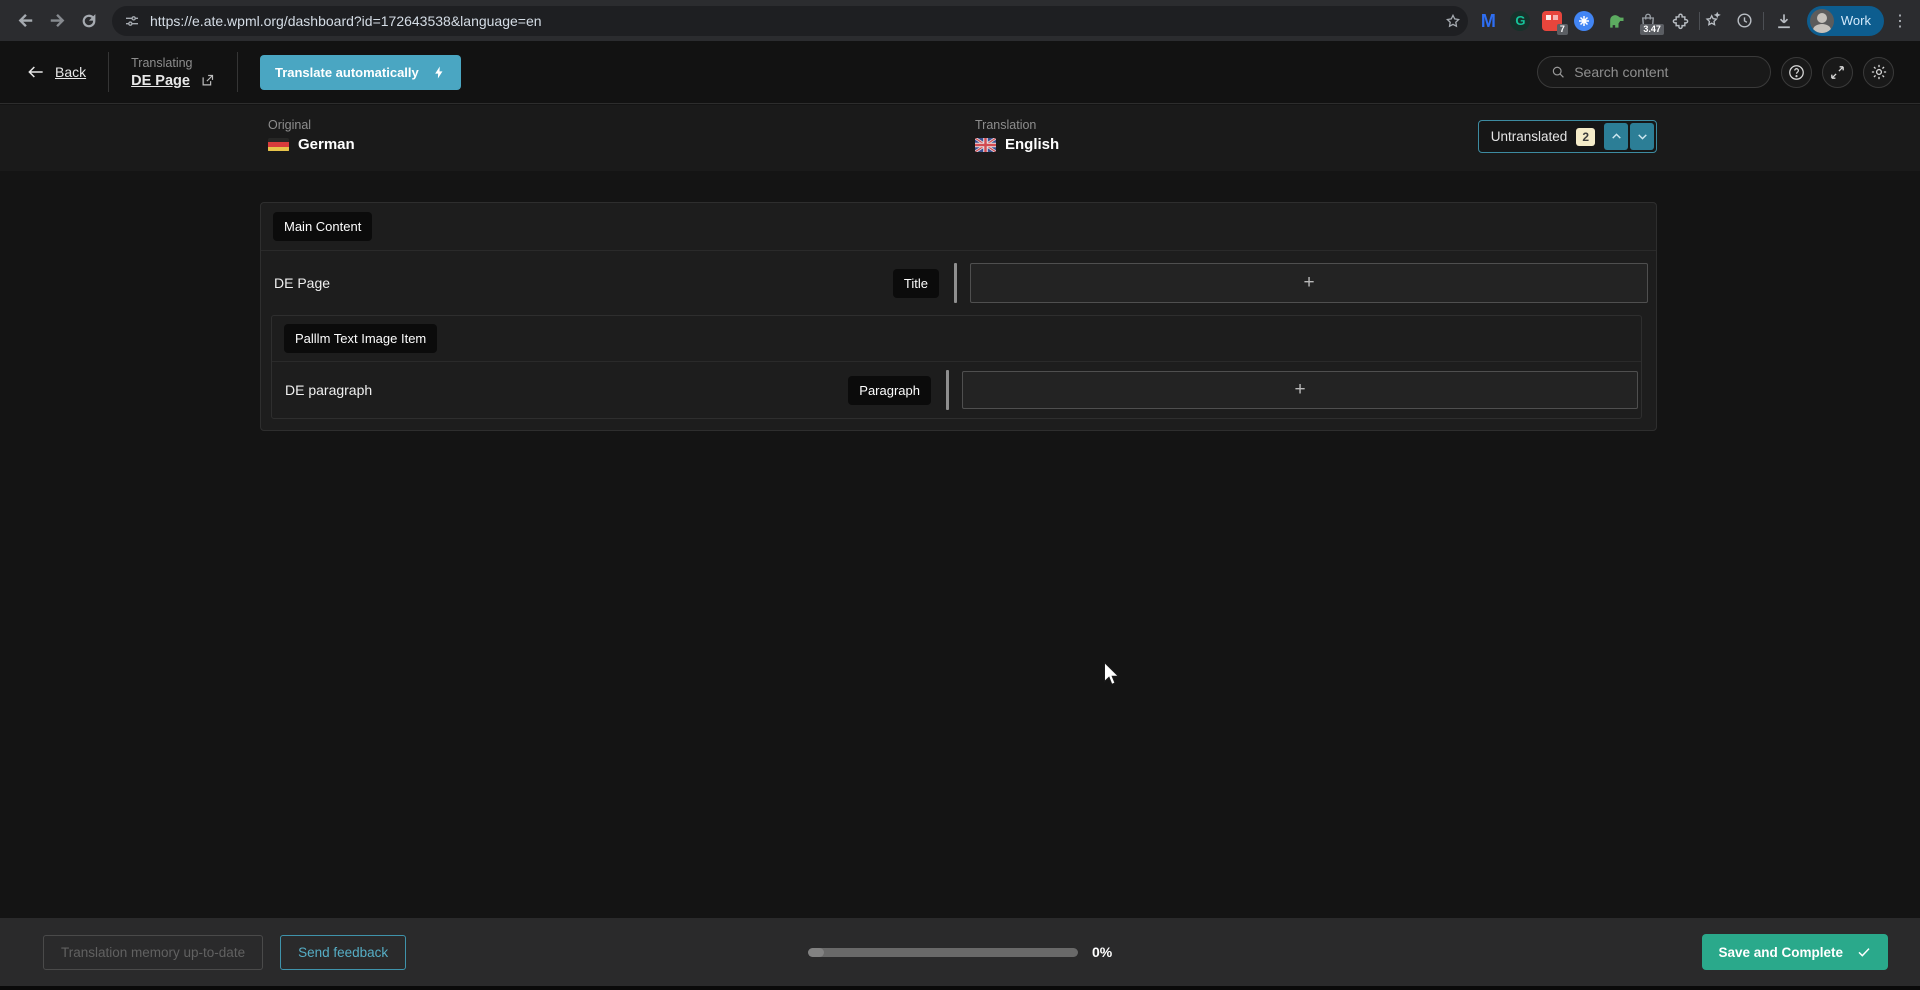 This screenshot has height=990, width=1920. Describe the element at coordinates (361, 338) in the screenshot. I see `group-chip: Palllm Text Image Item` at that location.